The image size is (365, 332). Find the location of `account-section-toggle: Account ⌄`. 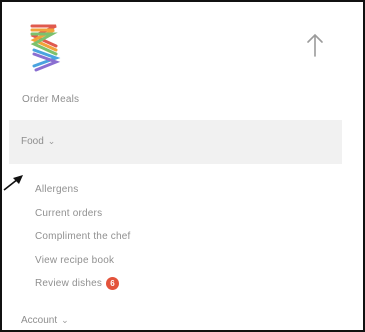

account-section-toggle: Account ⌄ is located at coordinates (45, 320).